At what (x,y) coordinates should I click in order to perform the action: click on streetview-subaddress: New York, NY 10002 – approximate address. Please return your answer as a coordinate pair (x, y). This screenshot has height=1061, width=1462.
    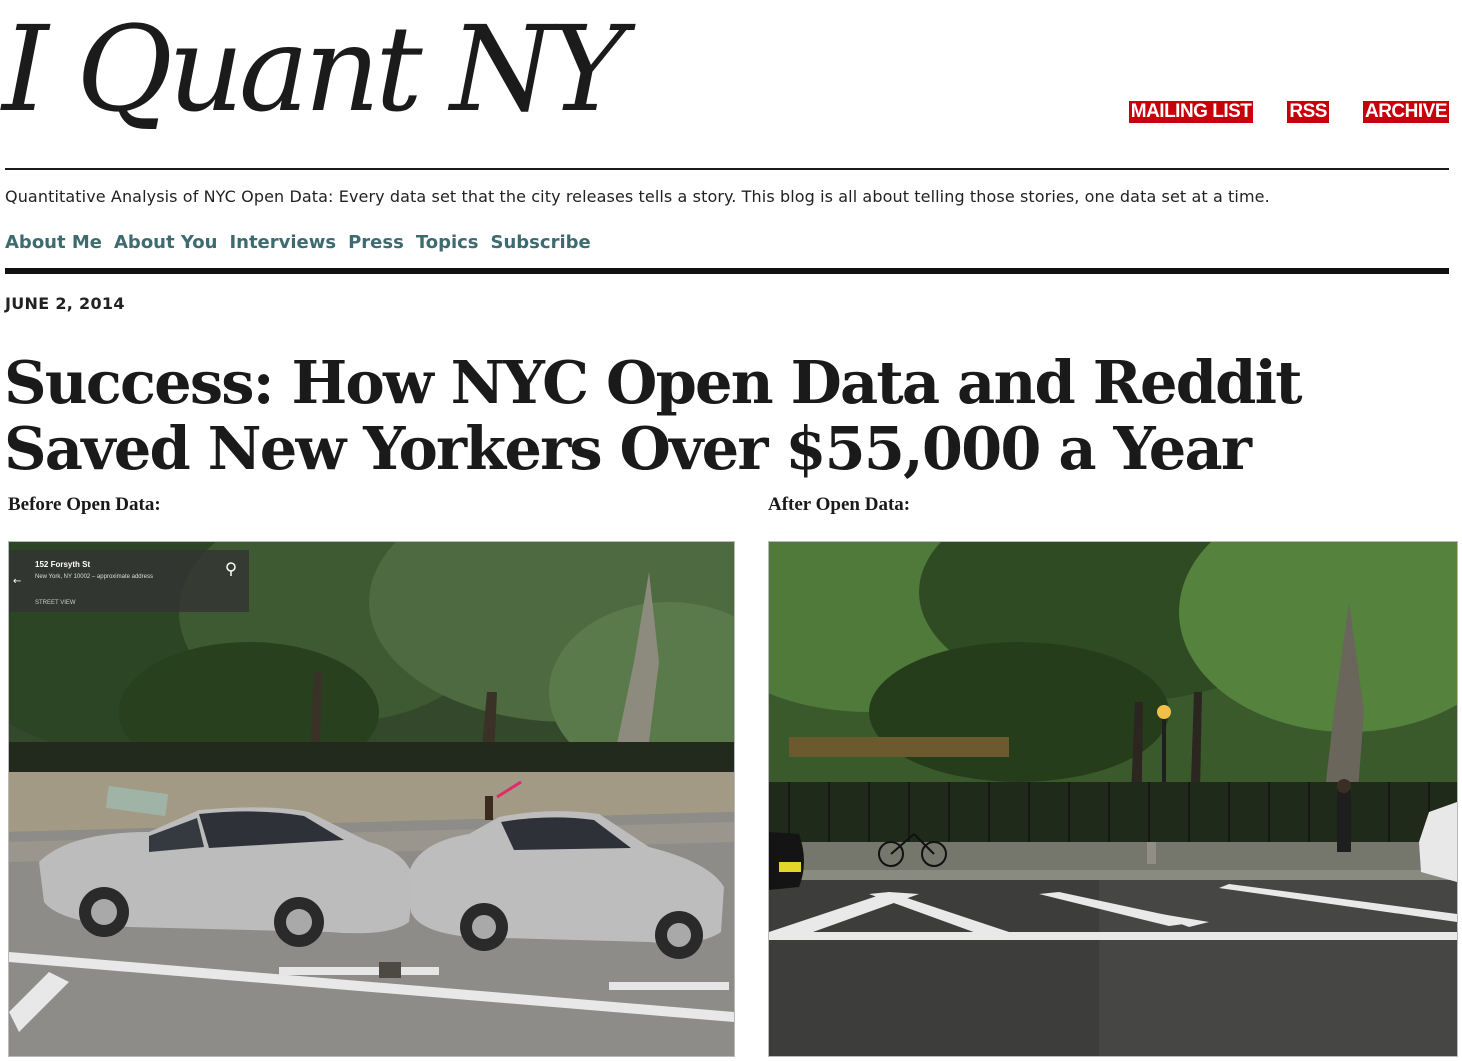
    Looking at the image, I should click on (94, 577).